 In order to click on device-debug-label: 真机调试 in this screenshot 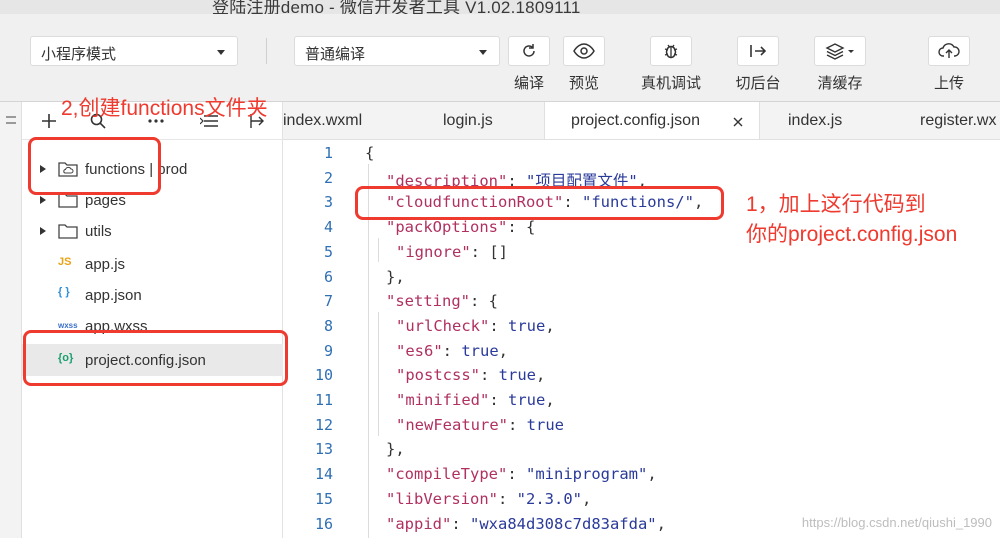, I will do `click(670, 83)`.